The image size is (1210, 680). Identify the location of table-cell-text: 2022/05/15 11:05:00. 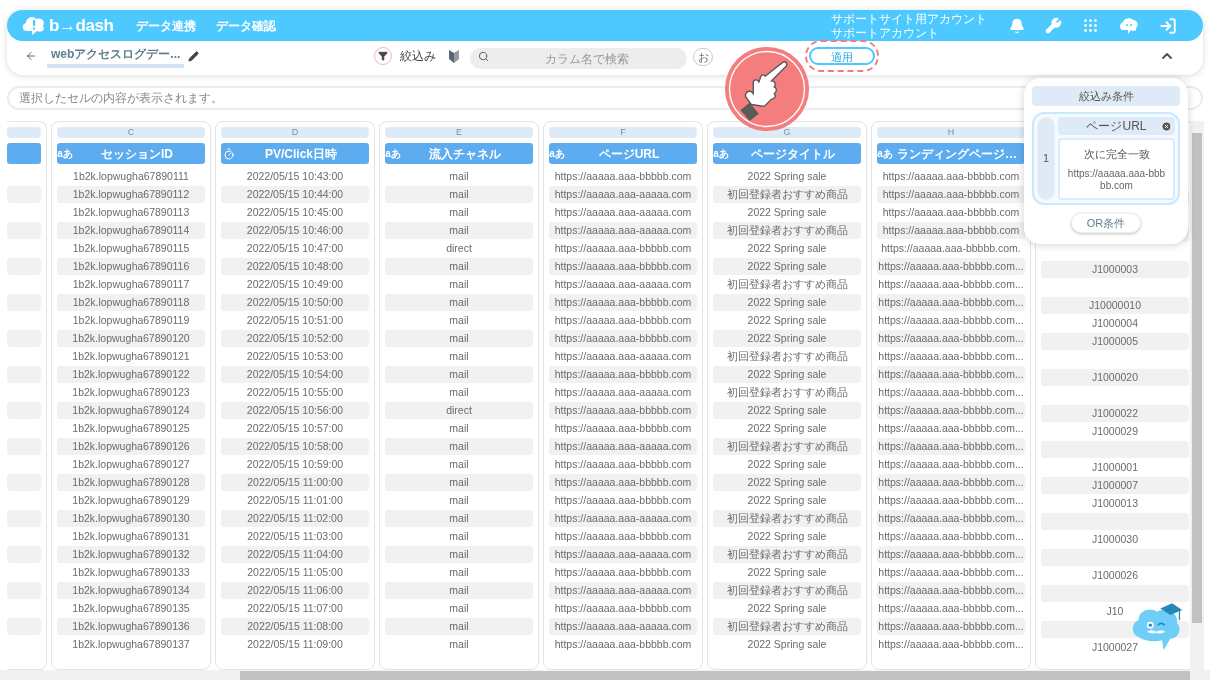
(295, 572).